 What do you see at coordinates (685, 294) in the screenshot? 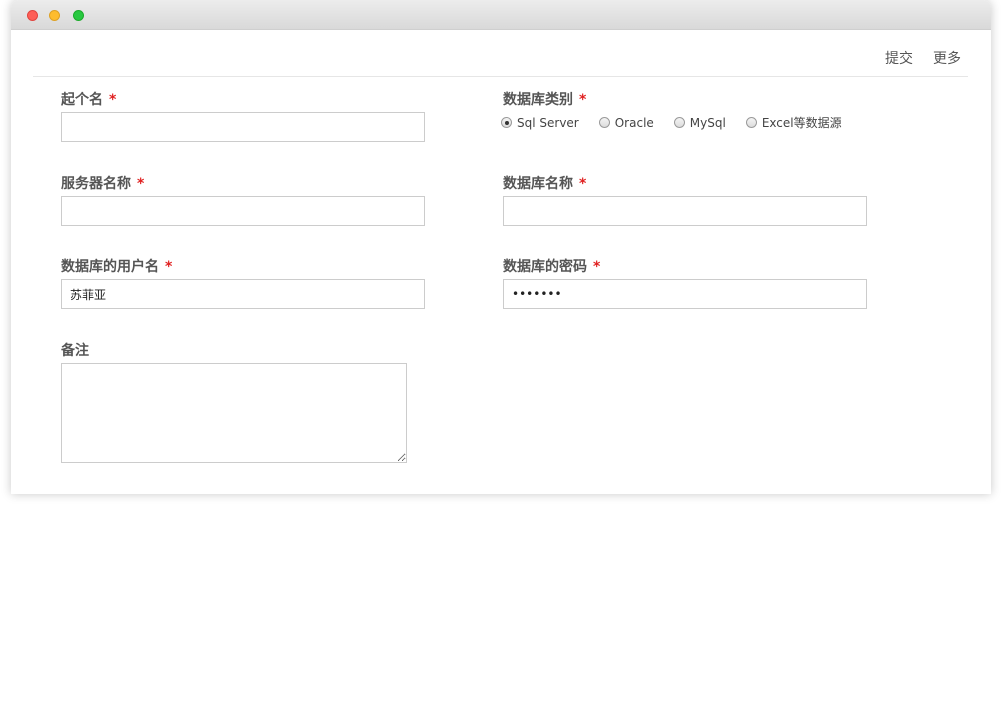
I see `db-password-input` at bounding box center [685, 294].